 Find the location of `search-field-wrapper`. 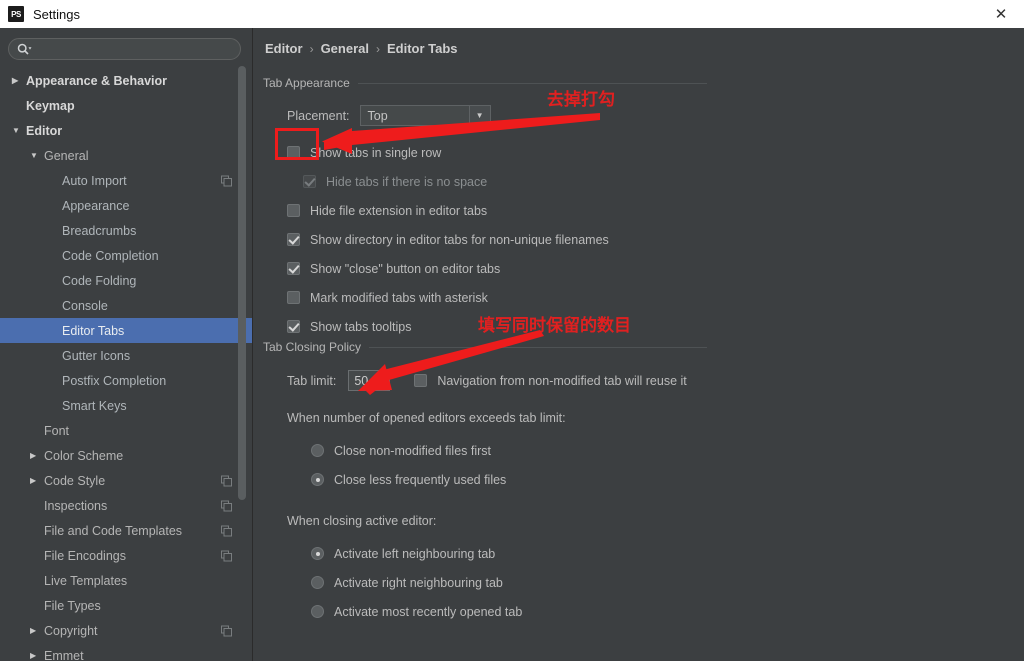

search-field-wrapper is located at coordinates (124, 49).